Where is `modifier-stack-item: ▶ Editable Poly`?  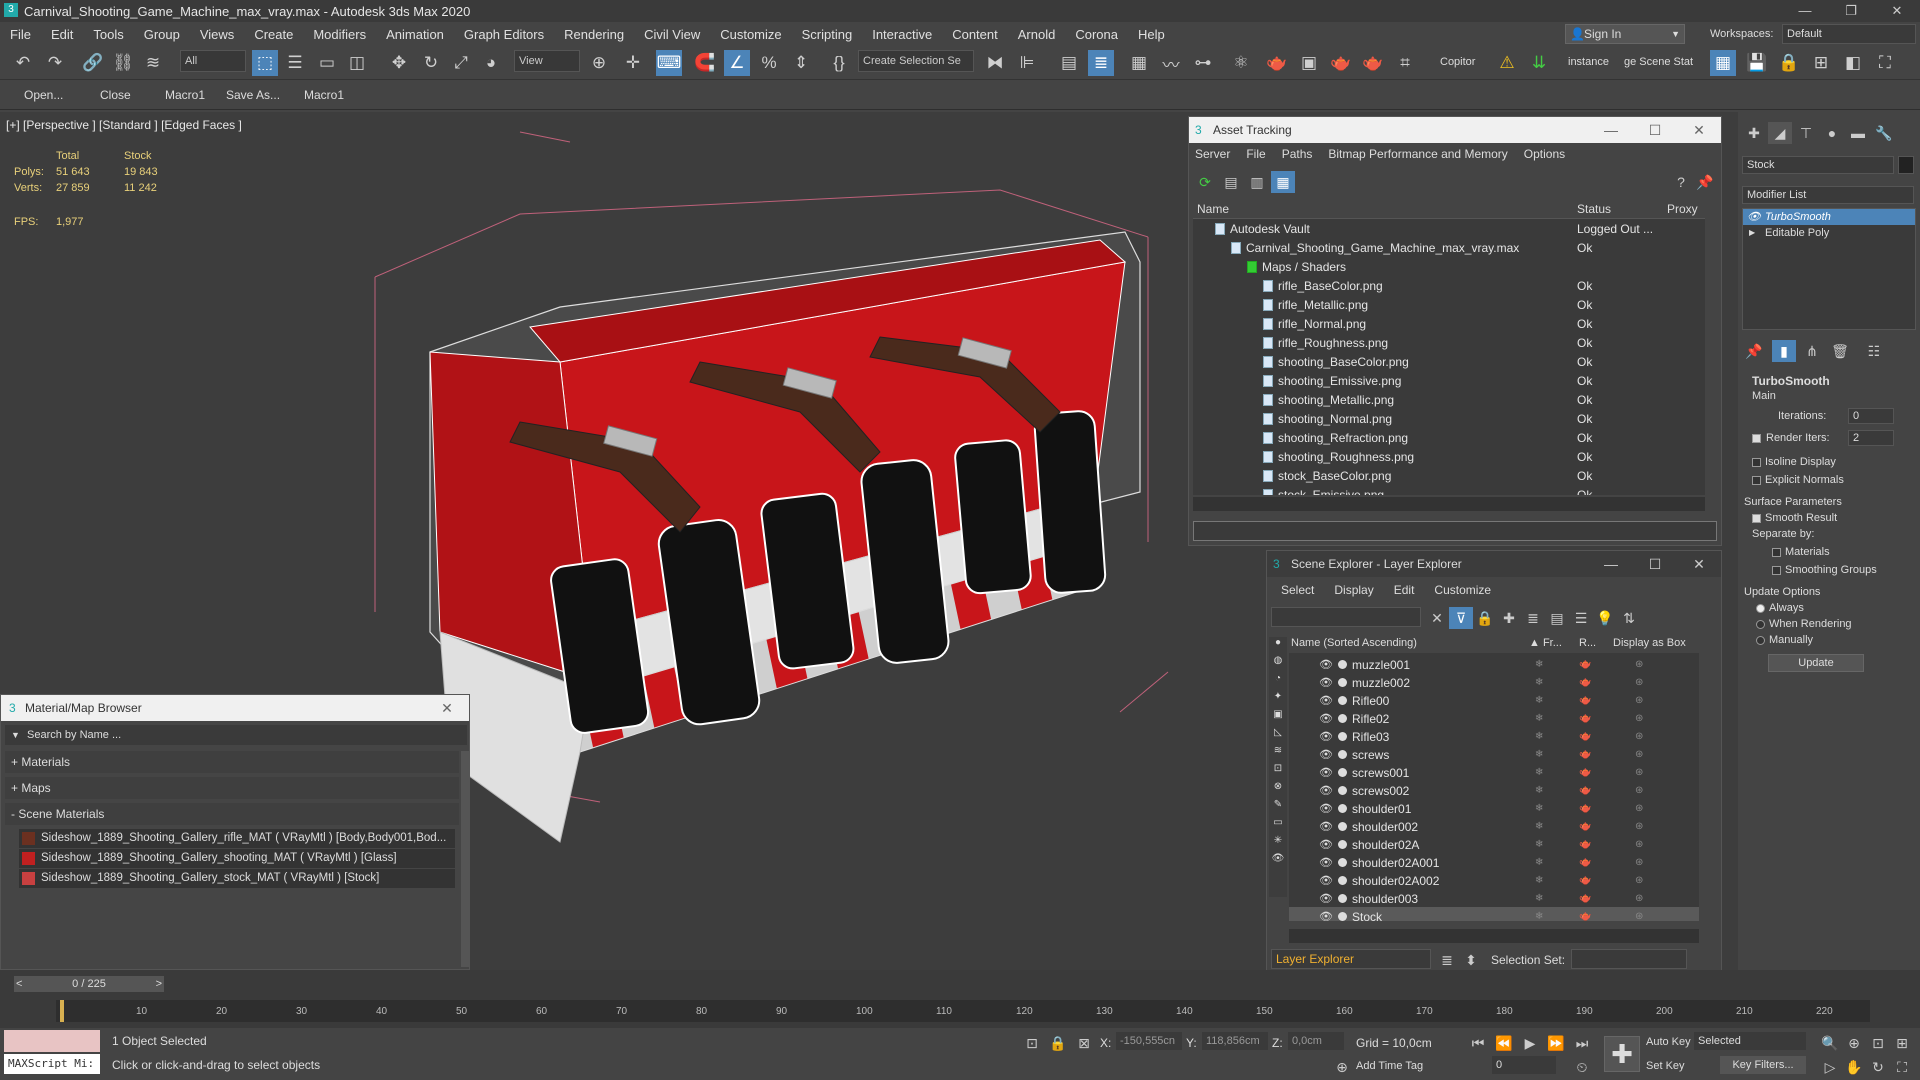 modifier-stack-item: ▶ Editable Poly is located at coordinates (1829, 233).